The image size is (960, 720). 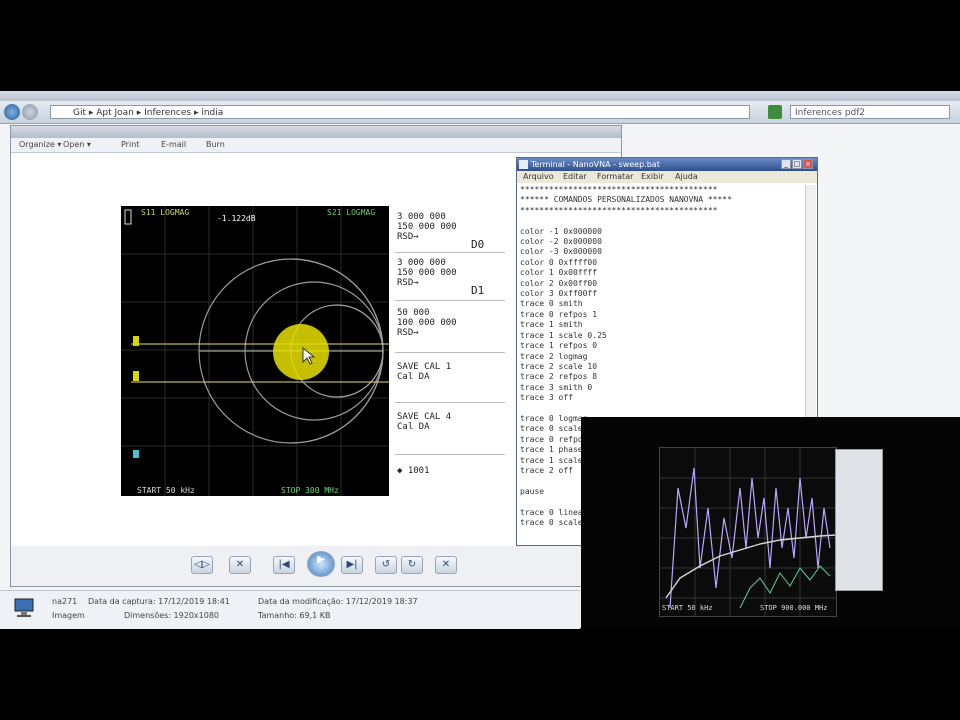 What do you see at coordinates (667, 164) in the screenshot?
I see `terminal-title: Terminal - NanoVNA - sweep.bat` at bounding box center [667, 164].